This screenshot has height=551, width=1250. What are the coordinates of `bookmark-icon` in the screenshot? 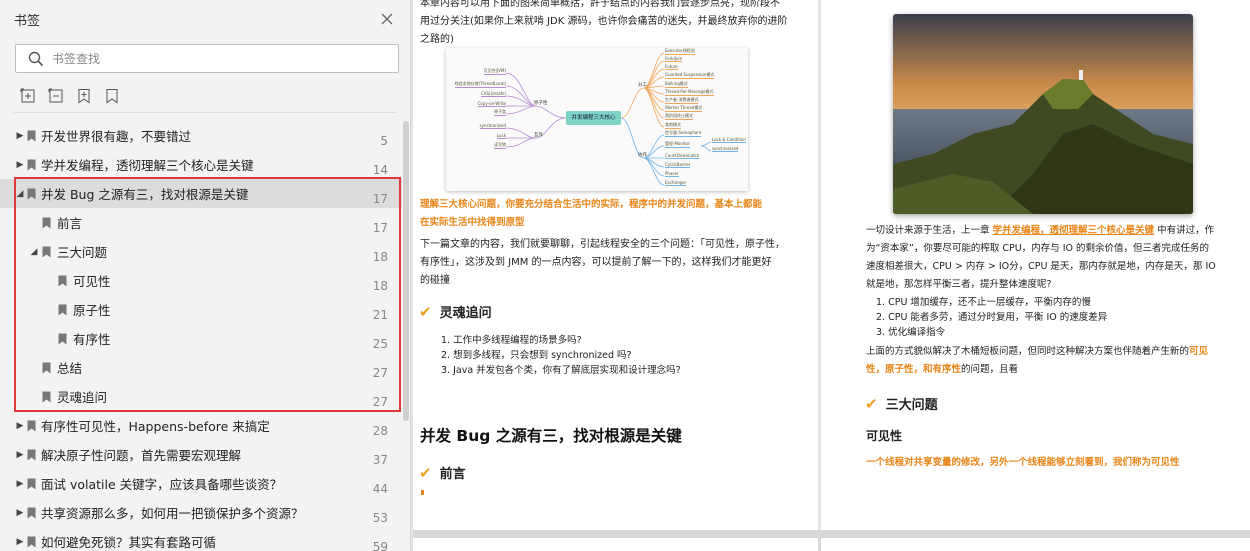 It's located at (112, 96).